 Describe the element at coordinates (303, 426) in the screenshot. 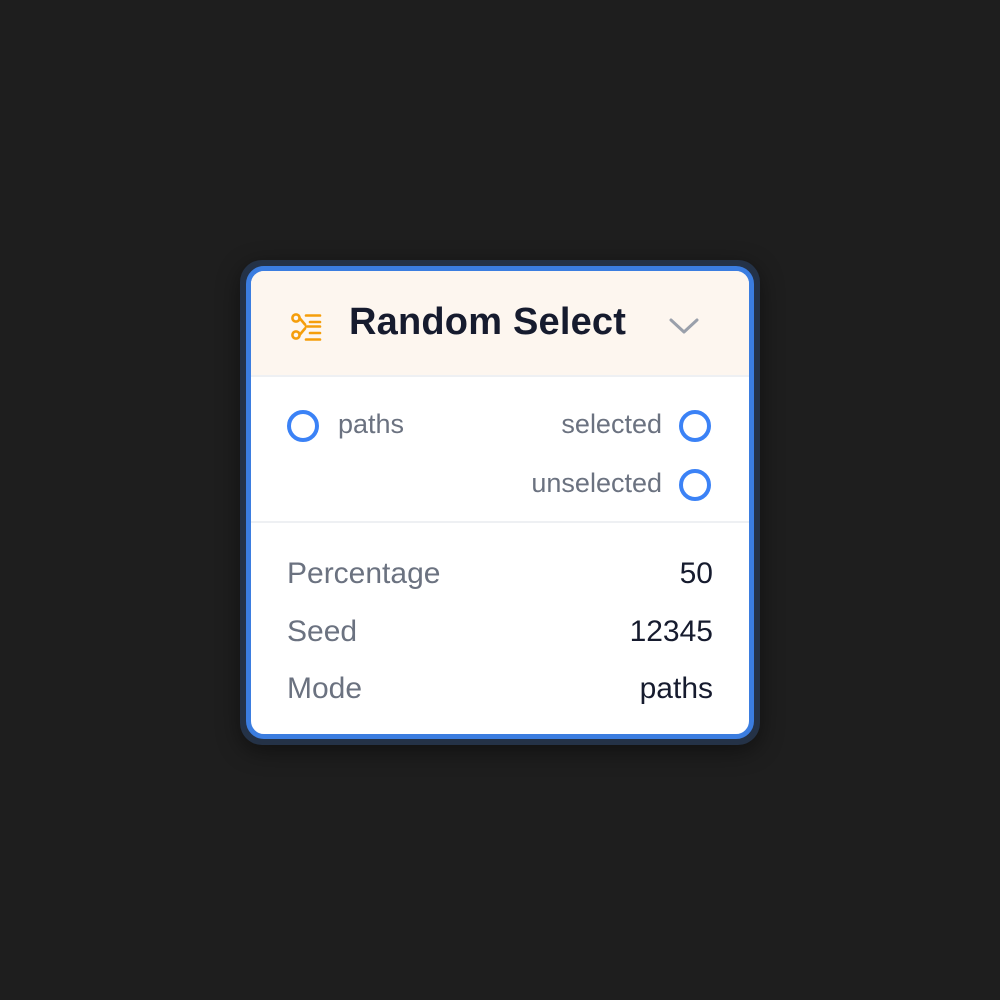

I see `input-port-paths` at that location.